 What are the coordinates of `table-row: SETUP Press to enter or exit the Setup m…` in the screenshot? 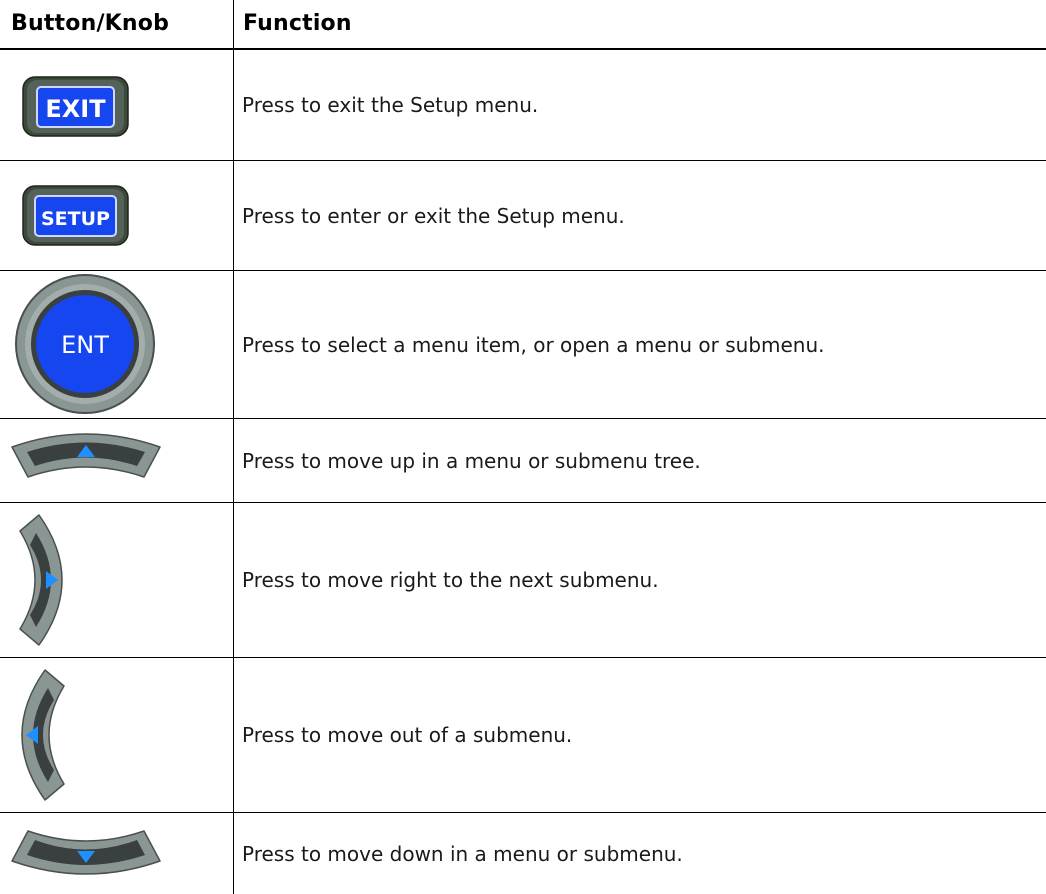 It's located at (523, 215).